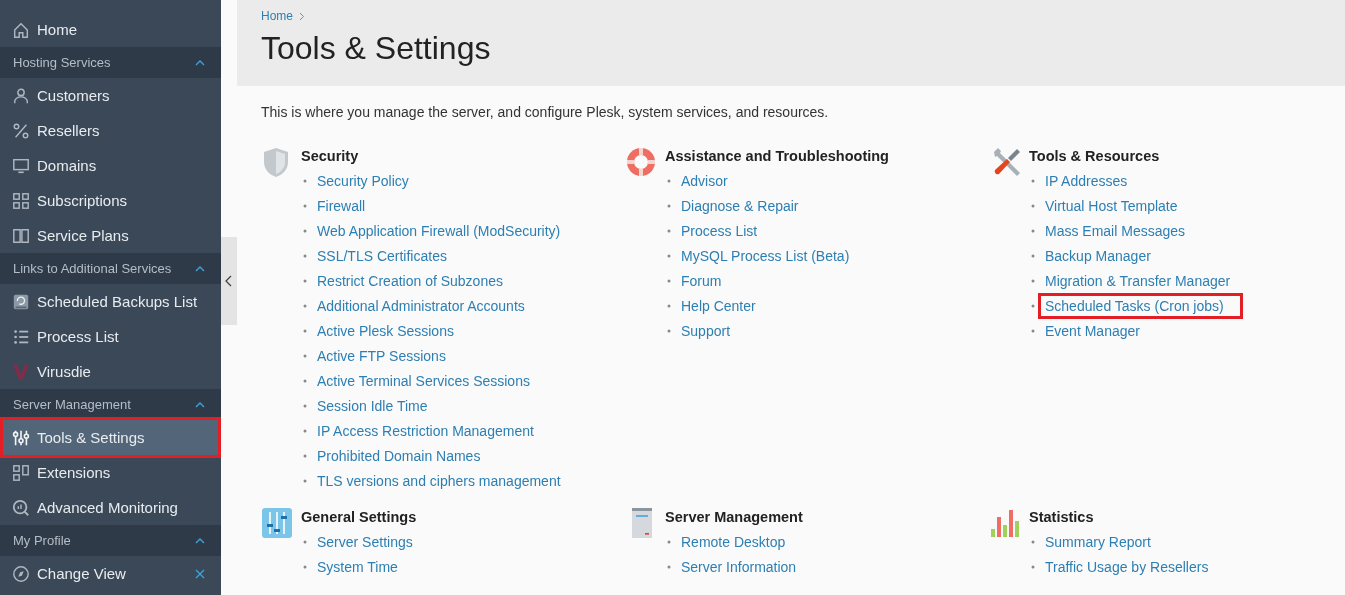 Image resolution: width=1345 pixels, height=595 pixels. What do you see at coordinates (110, 573) in the screenshot?
I see `sidebar-item: Change View` at bounding box center [110, 573].